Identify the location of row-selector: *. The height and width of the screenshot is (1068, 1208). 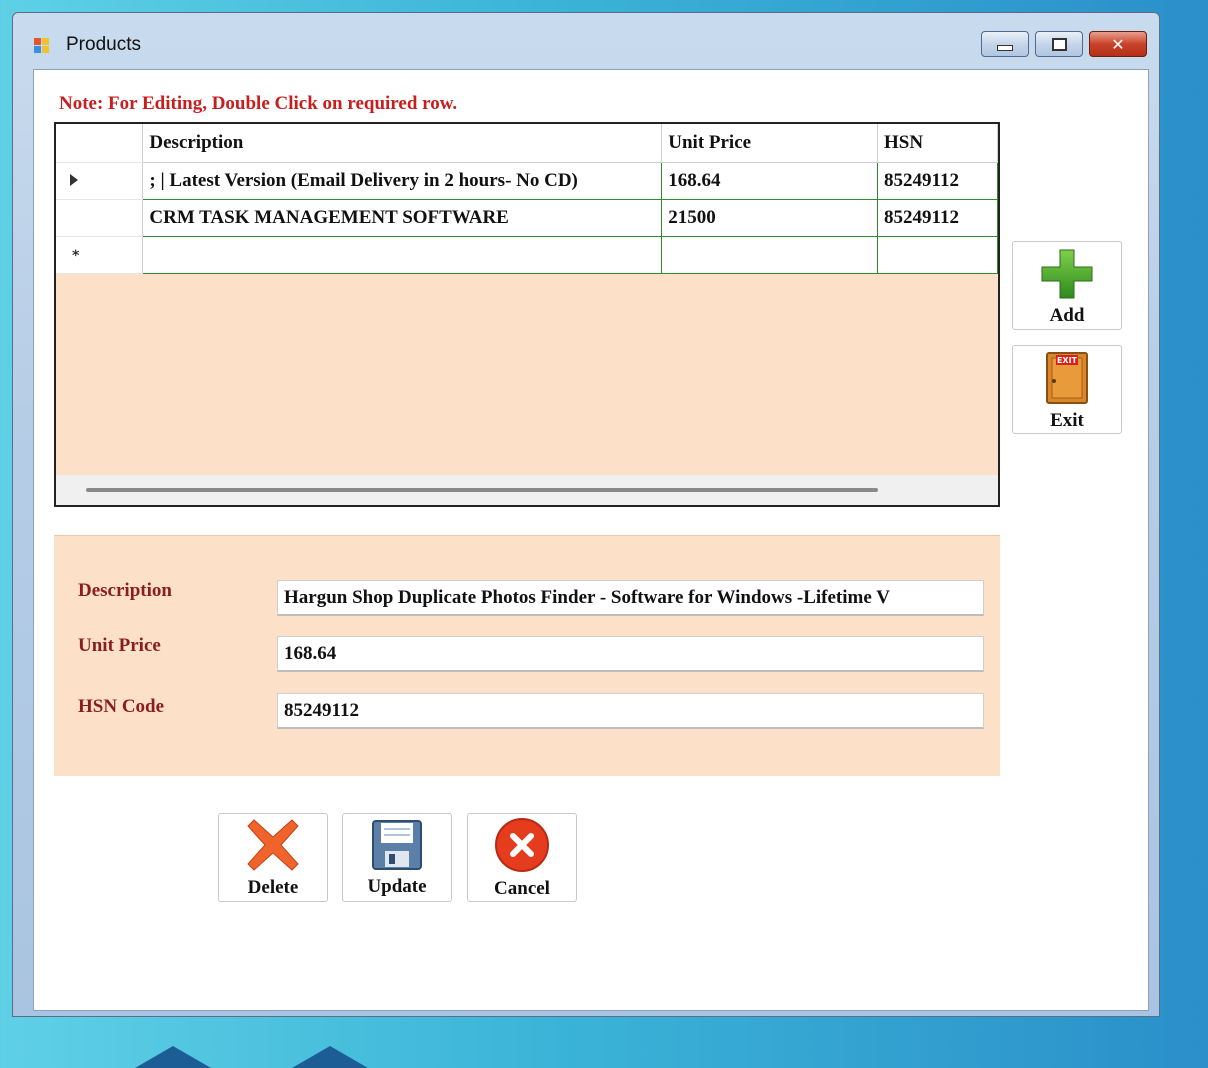
(100, 255).